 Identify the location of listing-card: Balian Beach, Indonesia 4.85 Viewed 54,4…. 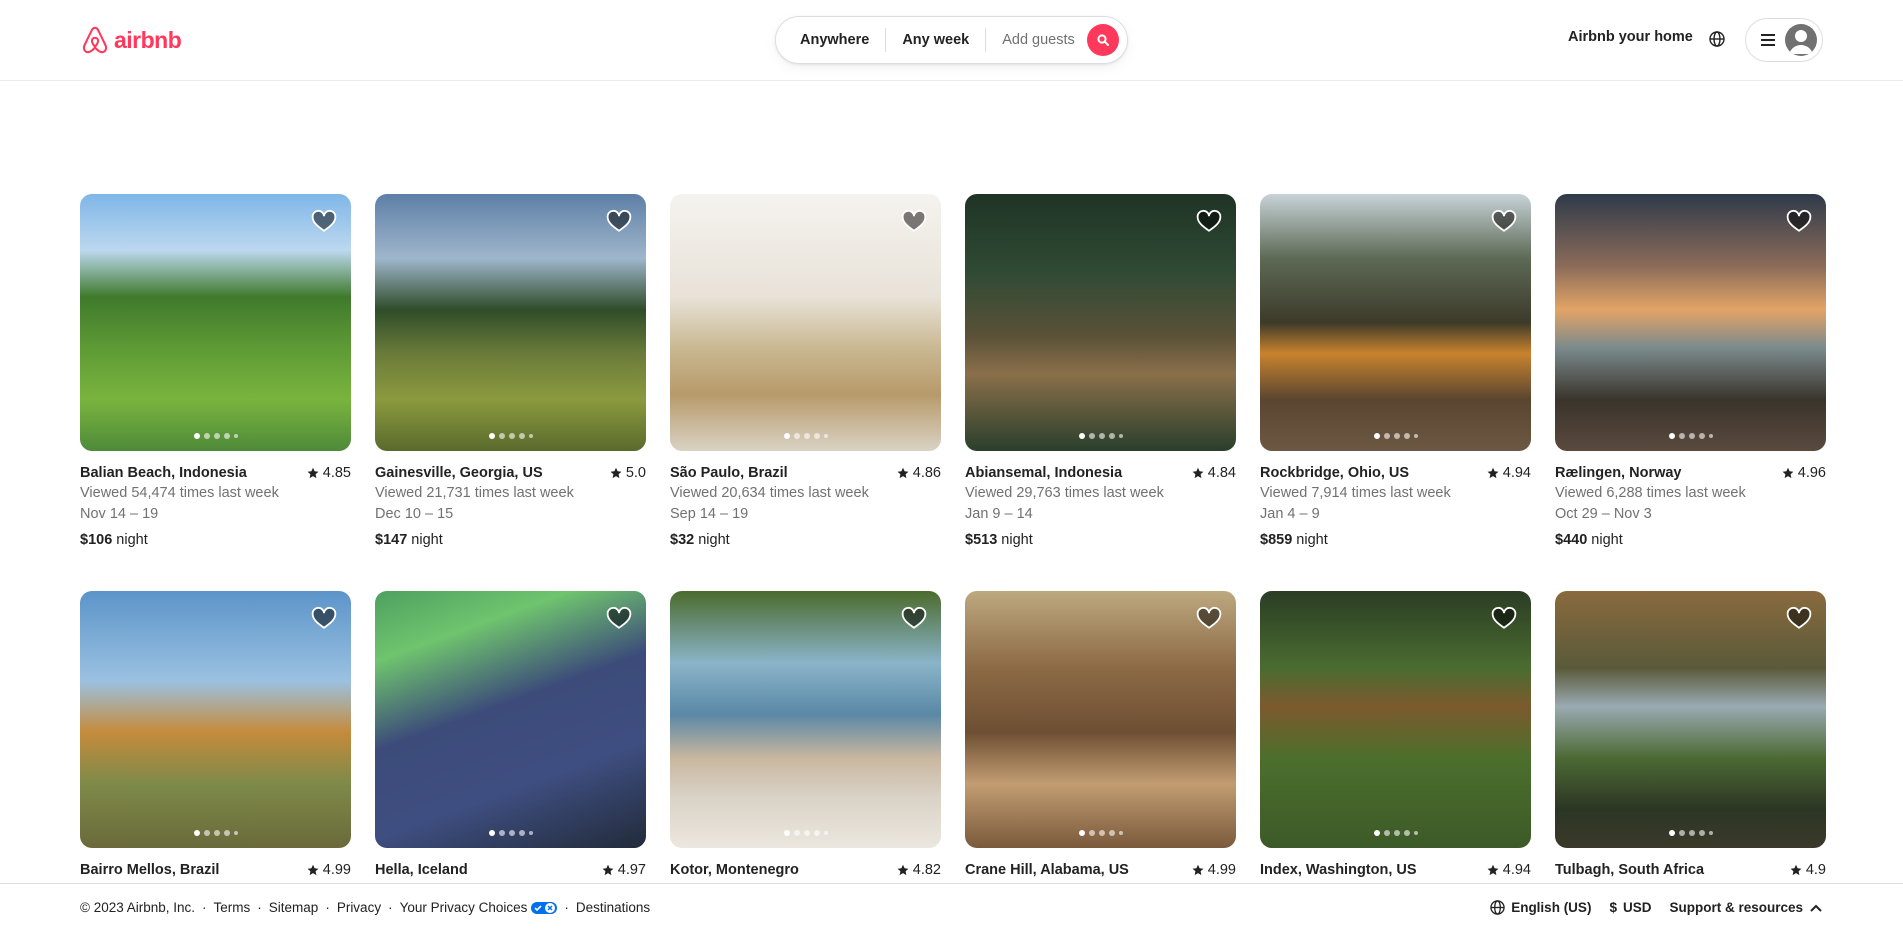
(215, 372).